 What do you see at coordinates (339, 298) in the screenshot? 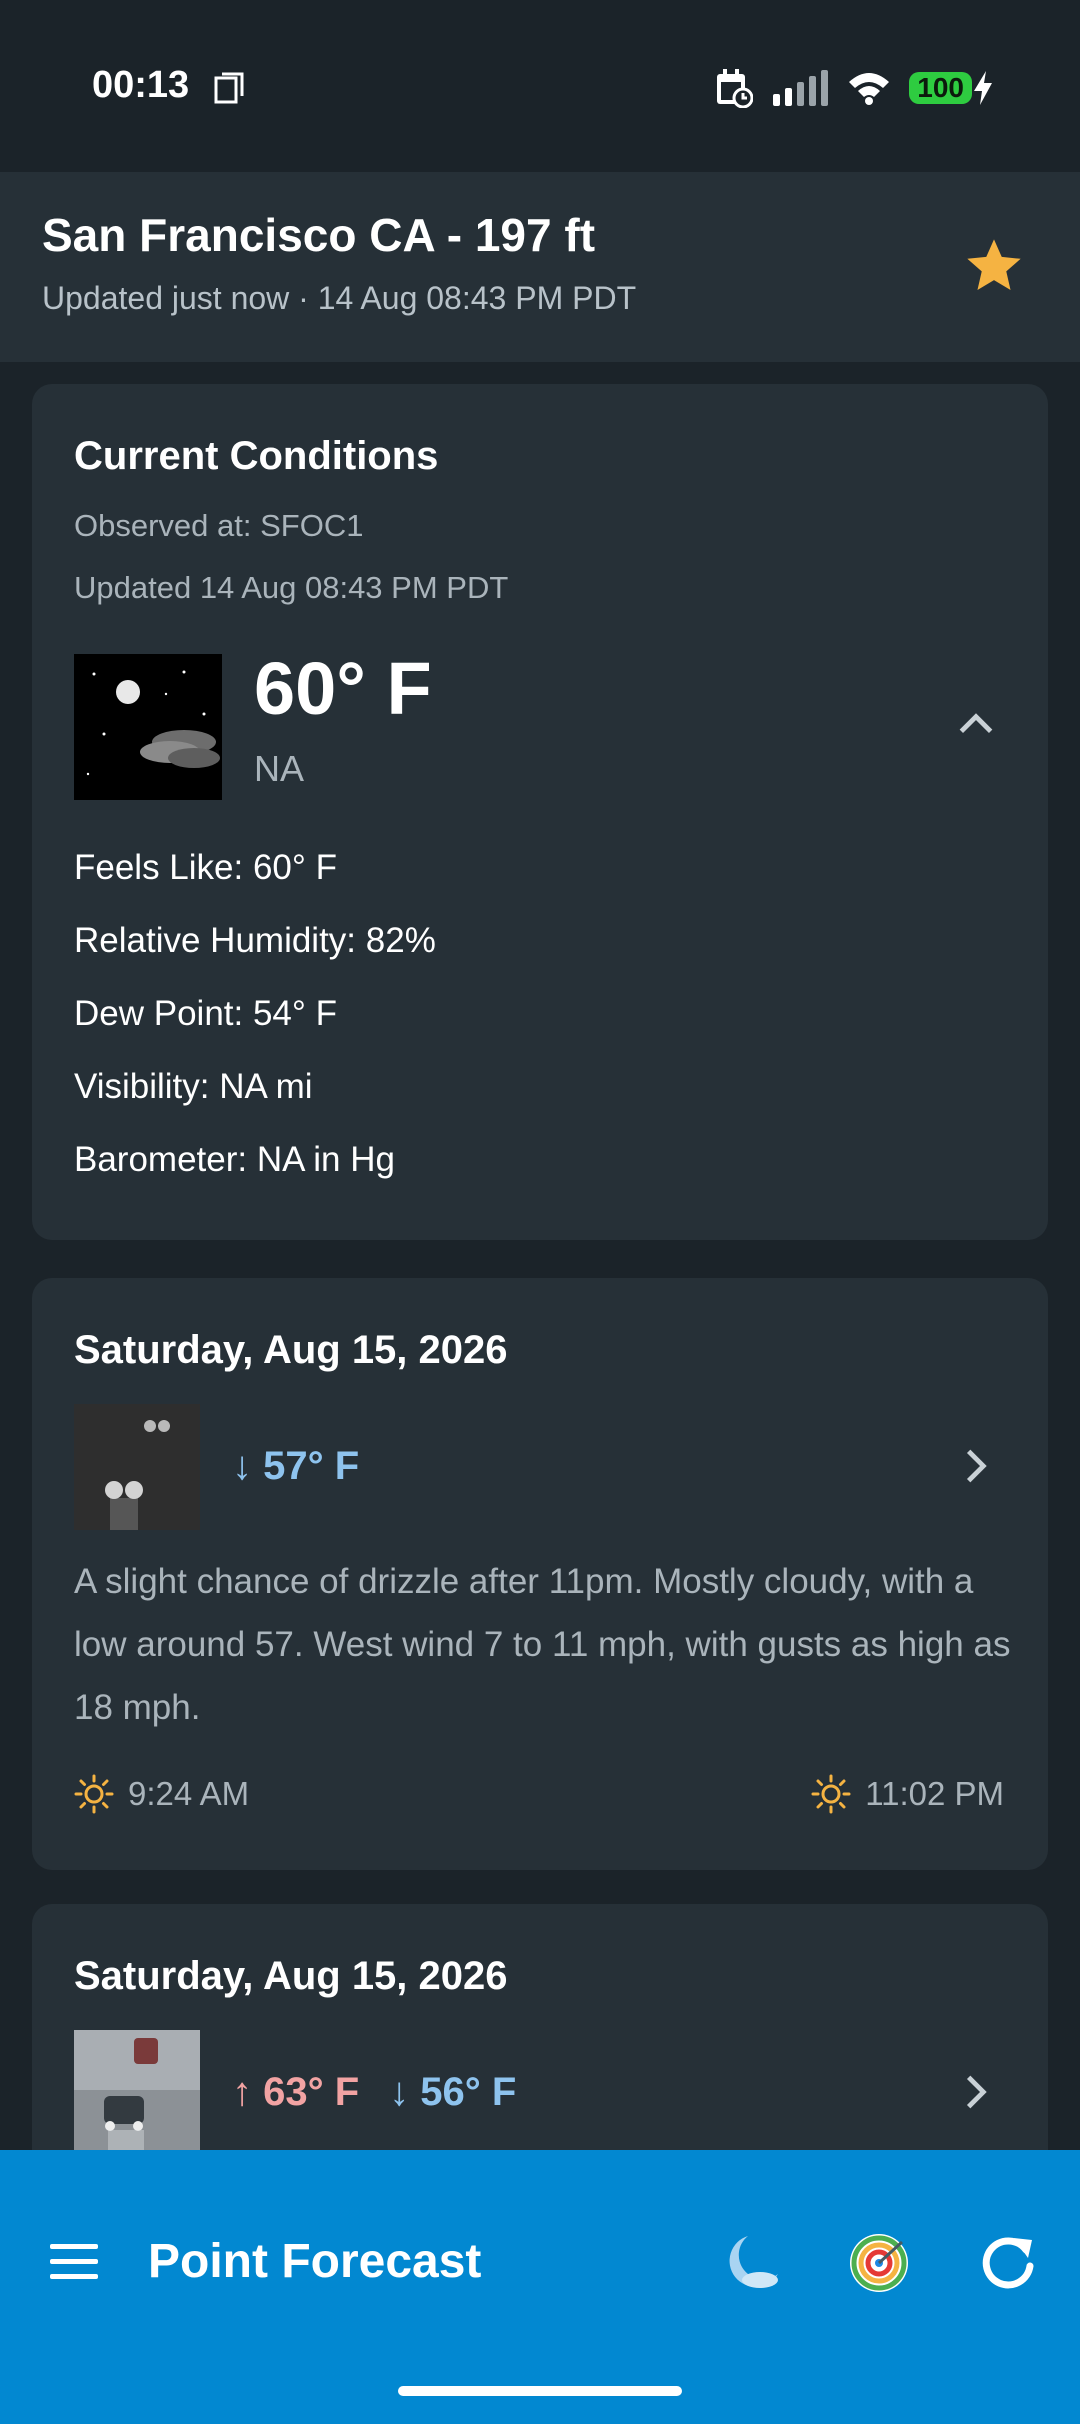
I see `location-updated: Updated just now · 14 Aug 08:43 PM PDT` at bounding box center [339, 298].